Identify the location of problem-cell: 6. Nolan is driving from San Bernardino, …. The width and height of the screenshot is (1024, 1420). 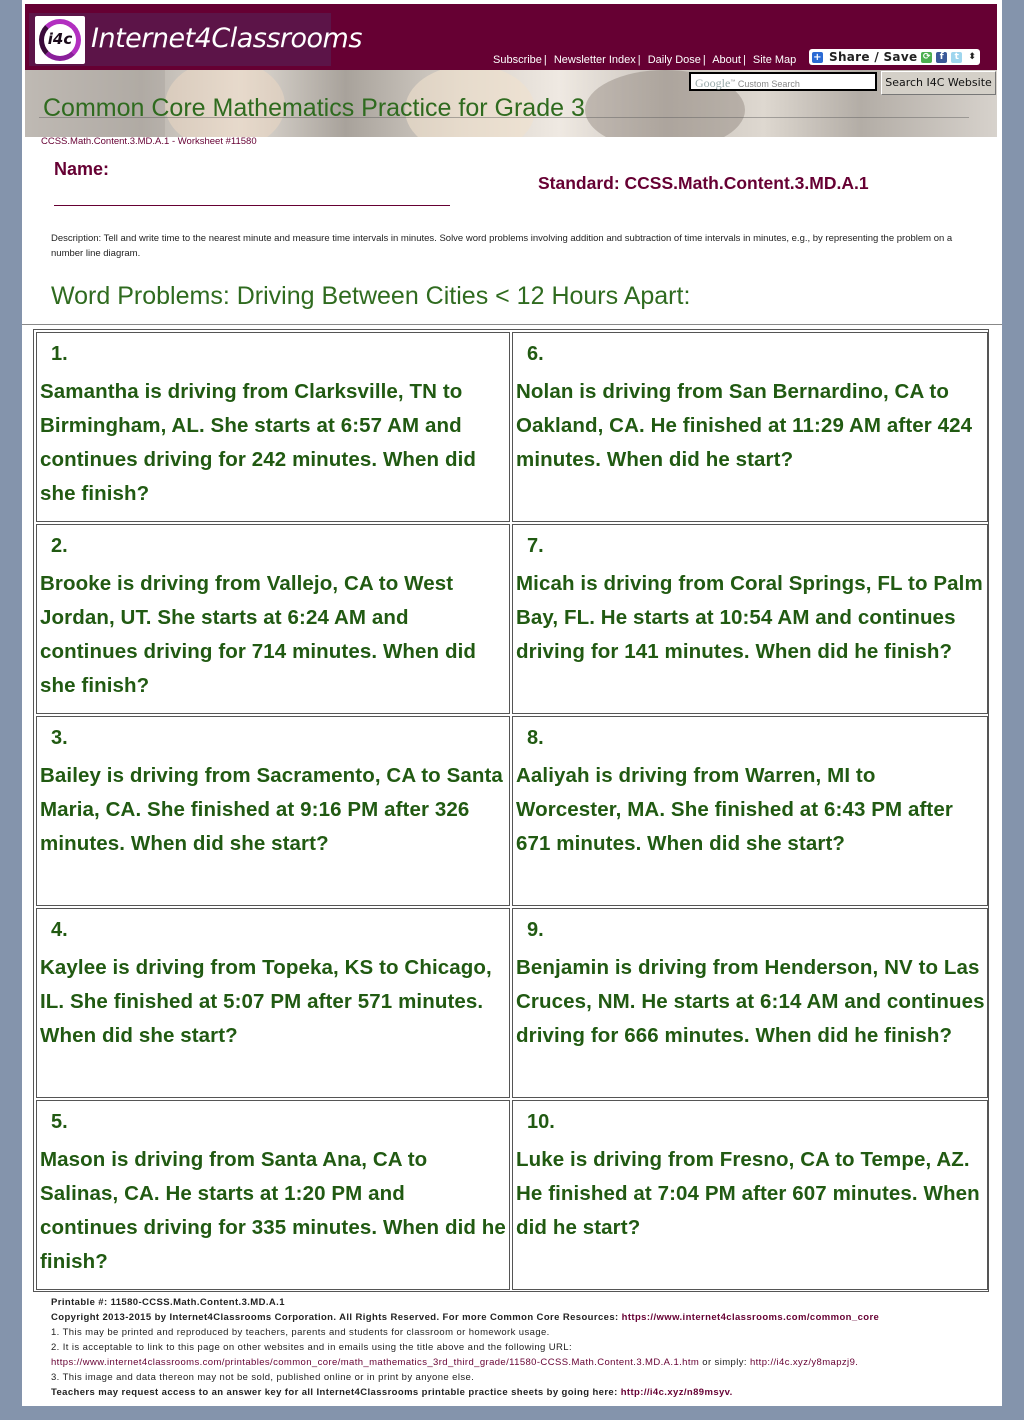
(750, 427).